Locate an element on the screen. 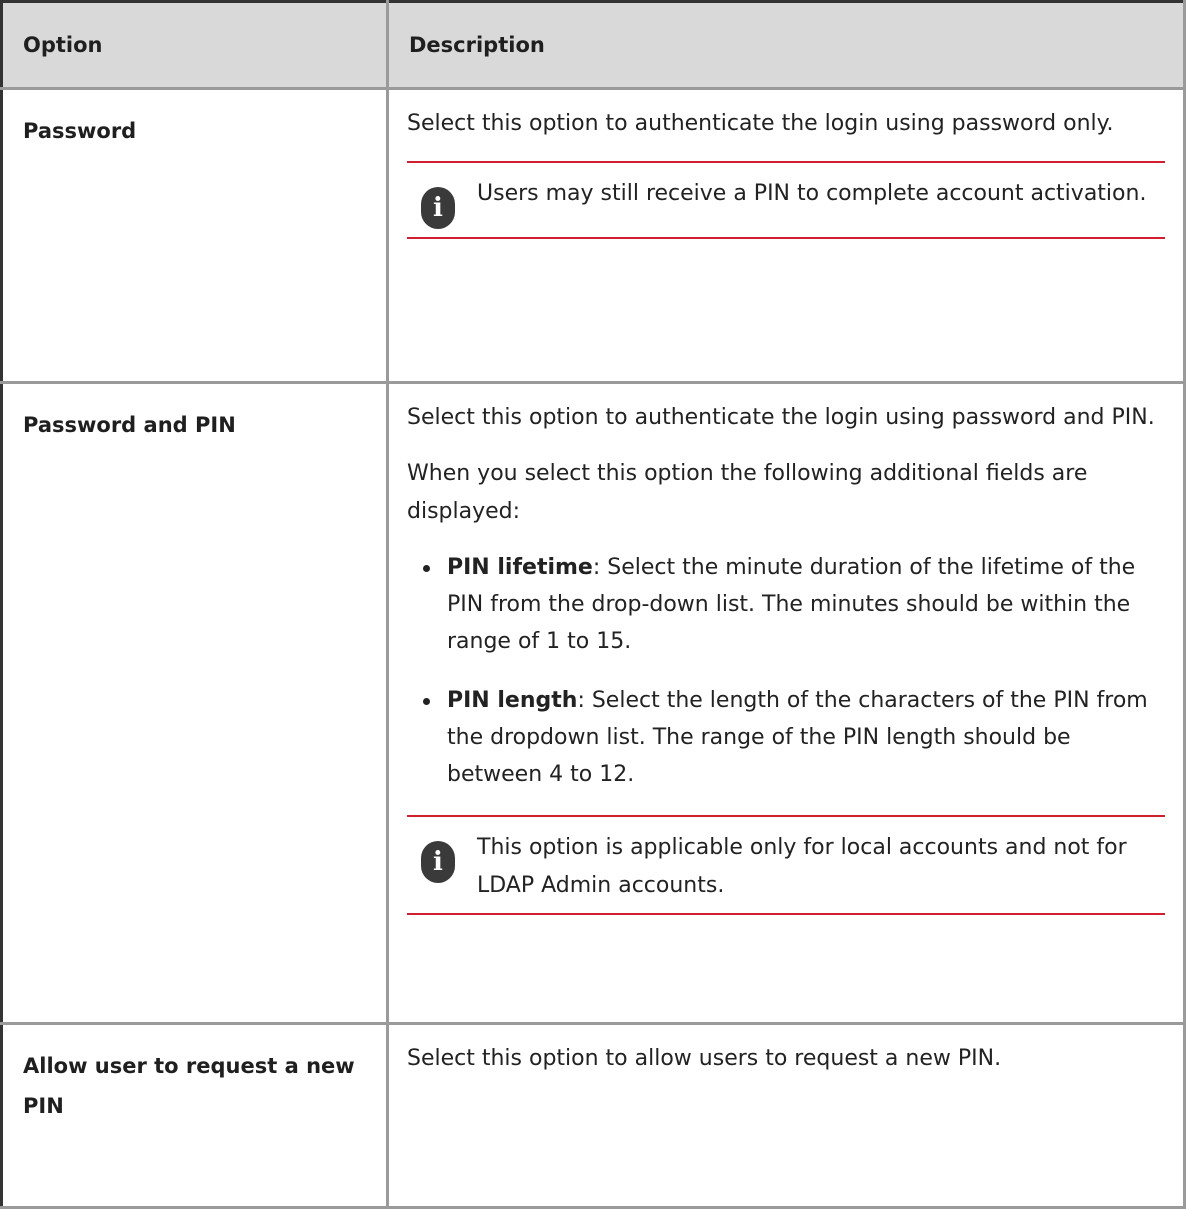 The image size is (1186, 1209). field-term: PIN length is located at coordinates (512, 700).